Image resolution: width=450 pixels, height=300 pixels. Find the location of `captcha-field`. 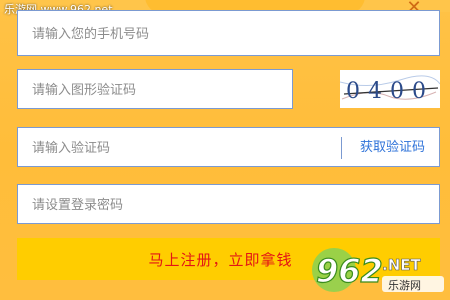

captcha-field is located at coordinates (155, 89).